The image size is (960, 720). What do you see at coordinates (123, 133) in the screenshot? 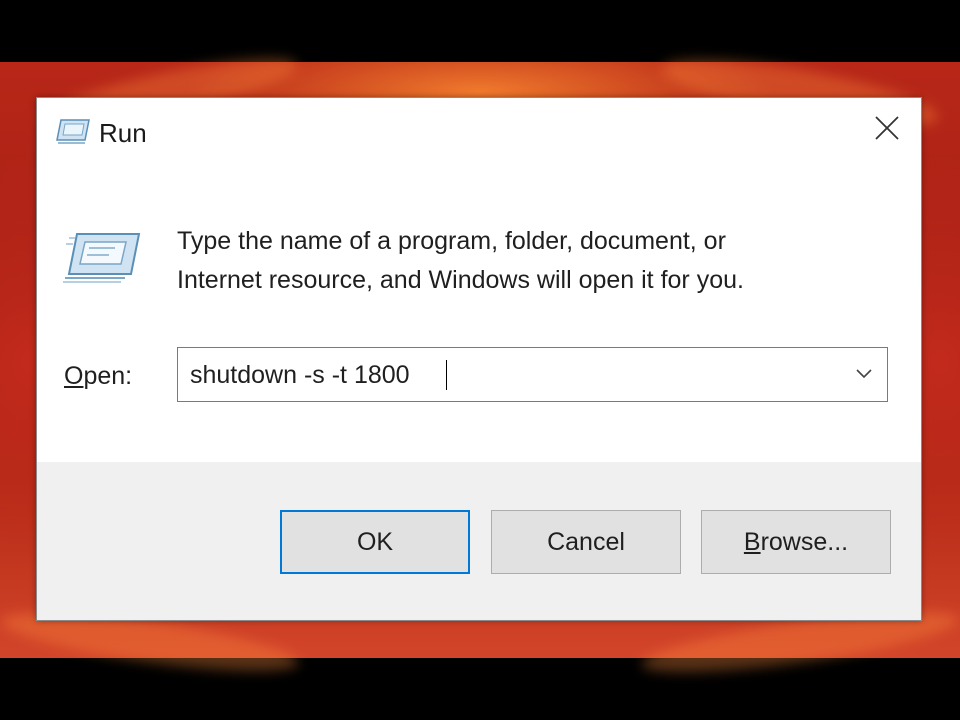
I see `window-title: Run` at bounding box center [123, 133].